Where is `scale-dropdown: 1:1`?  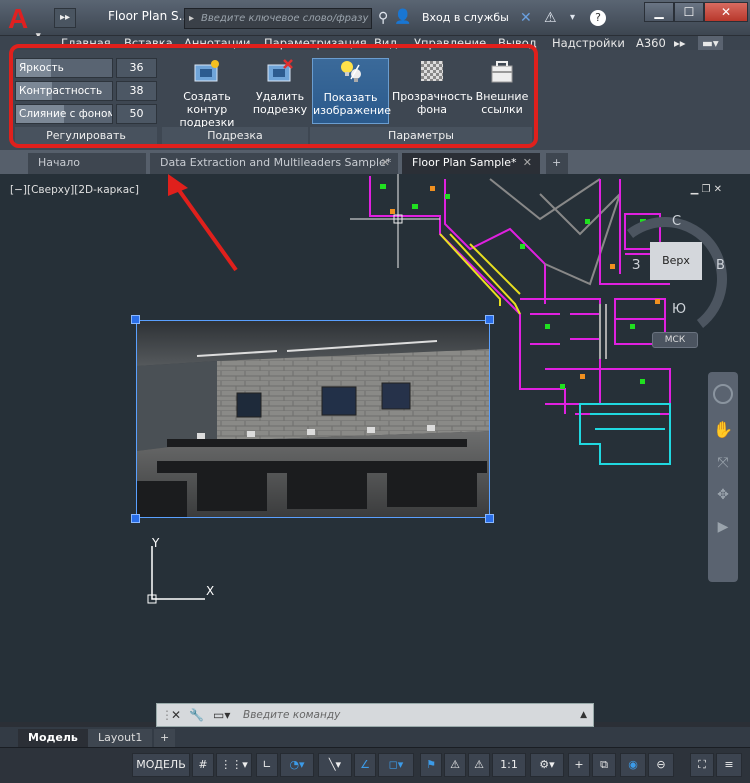 scale-dropdown: 1:1 is located at coordinates (509, 765).